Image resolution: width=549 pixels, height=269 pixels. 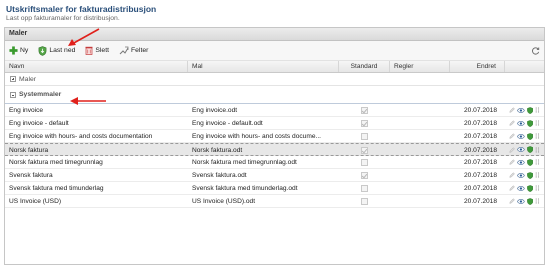 I want to click on new-button: Ny, so click(x=18, y=50).